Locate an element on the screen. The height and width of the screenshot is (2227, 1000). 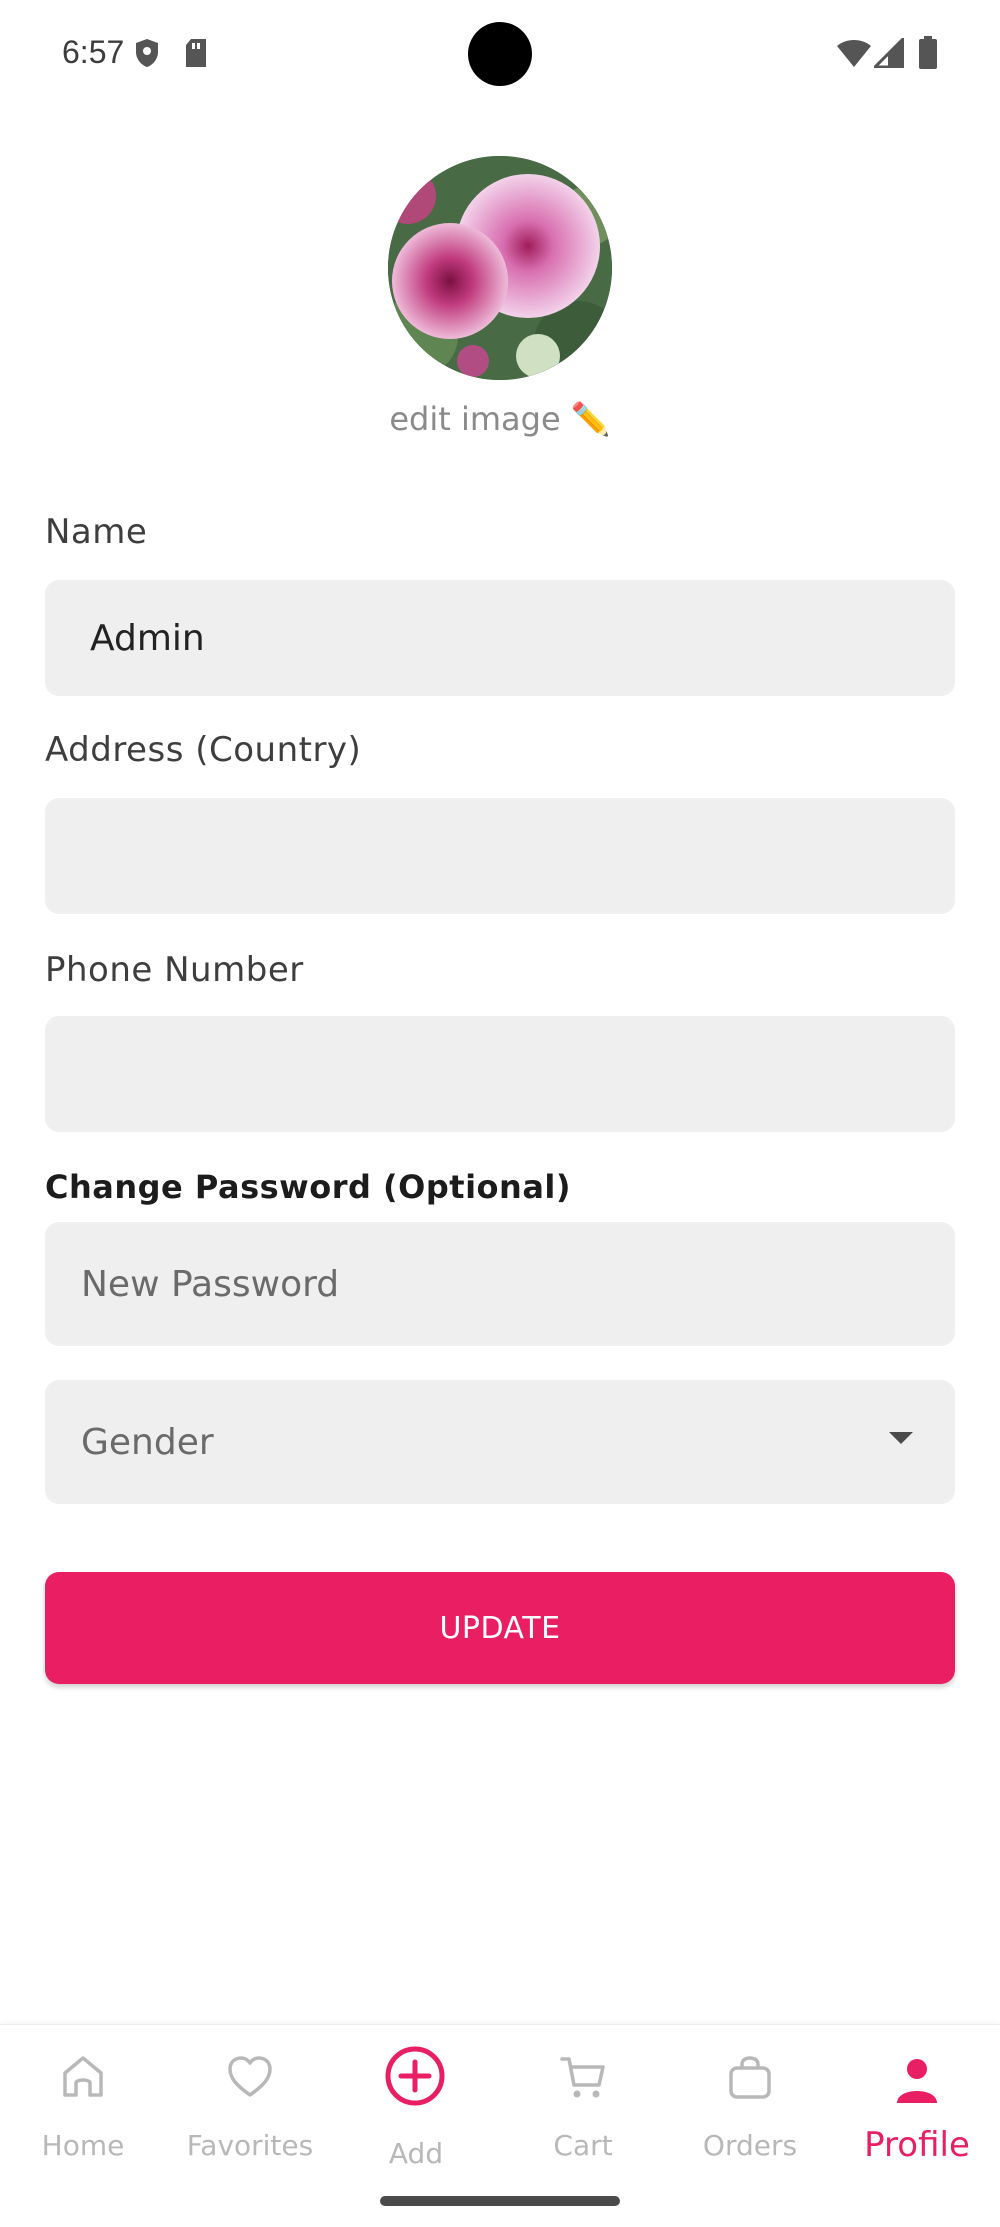
gender-placeholder: Gender is located at coordinates (147, 1442).